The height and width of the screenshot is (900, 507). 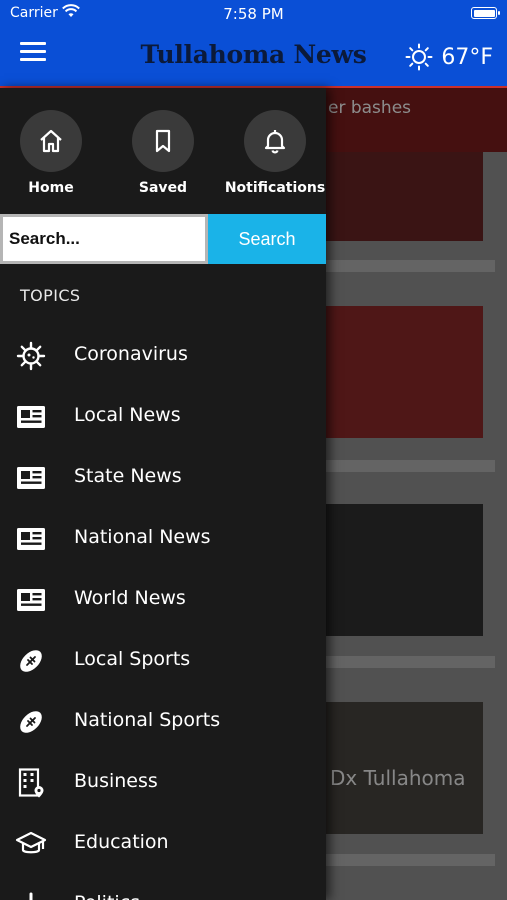 What do you see at coordinates (128, 476) in the screenshot?
I see `topic-label: State News` at bounding box center [128, 476].